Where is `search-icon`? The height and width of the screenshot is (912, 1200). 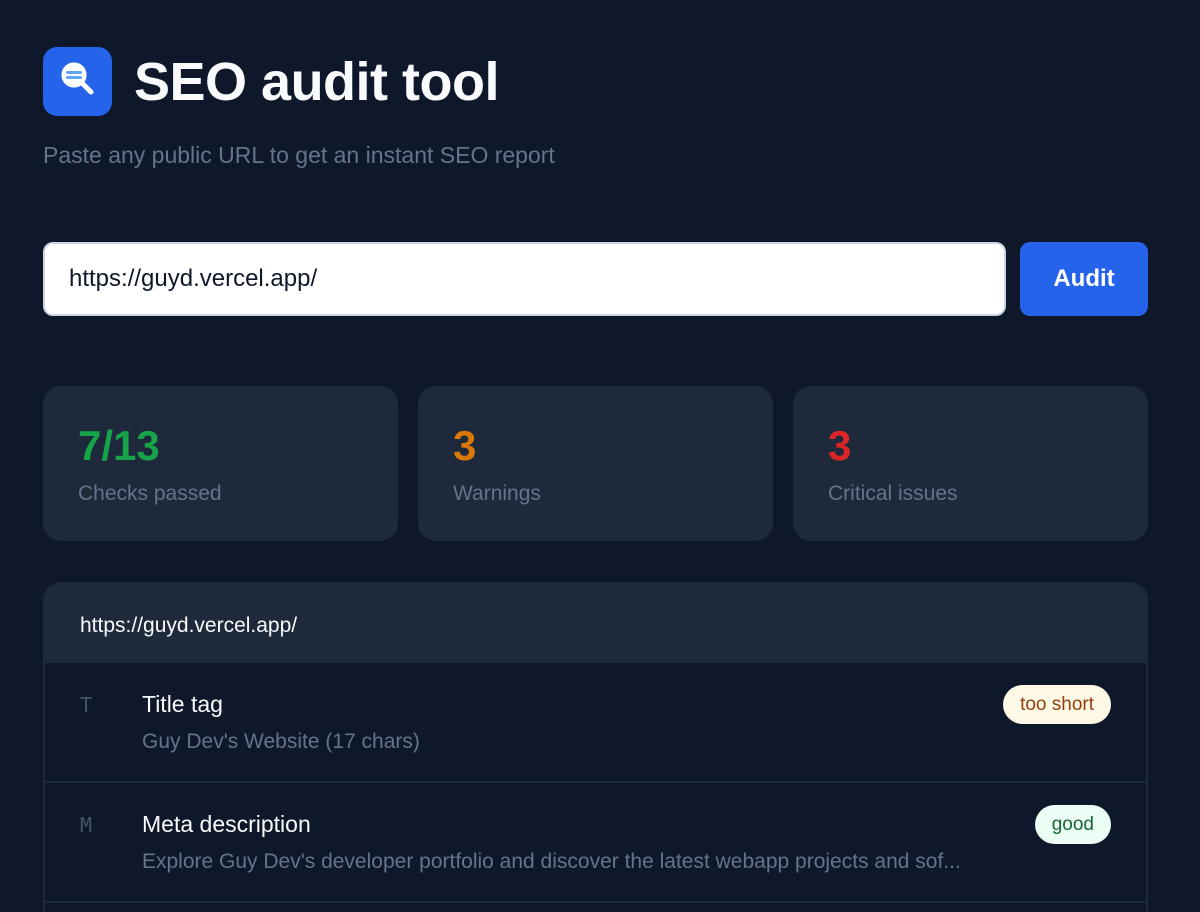
search-icon is located at coordinates (78, 81).